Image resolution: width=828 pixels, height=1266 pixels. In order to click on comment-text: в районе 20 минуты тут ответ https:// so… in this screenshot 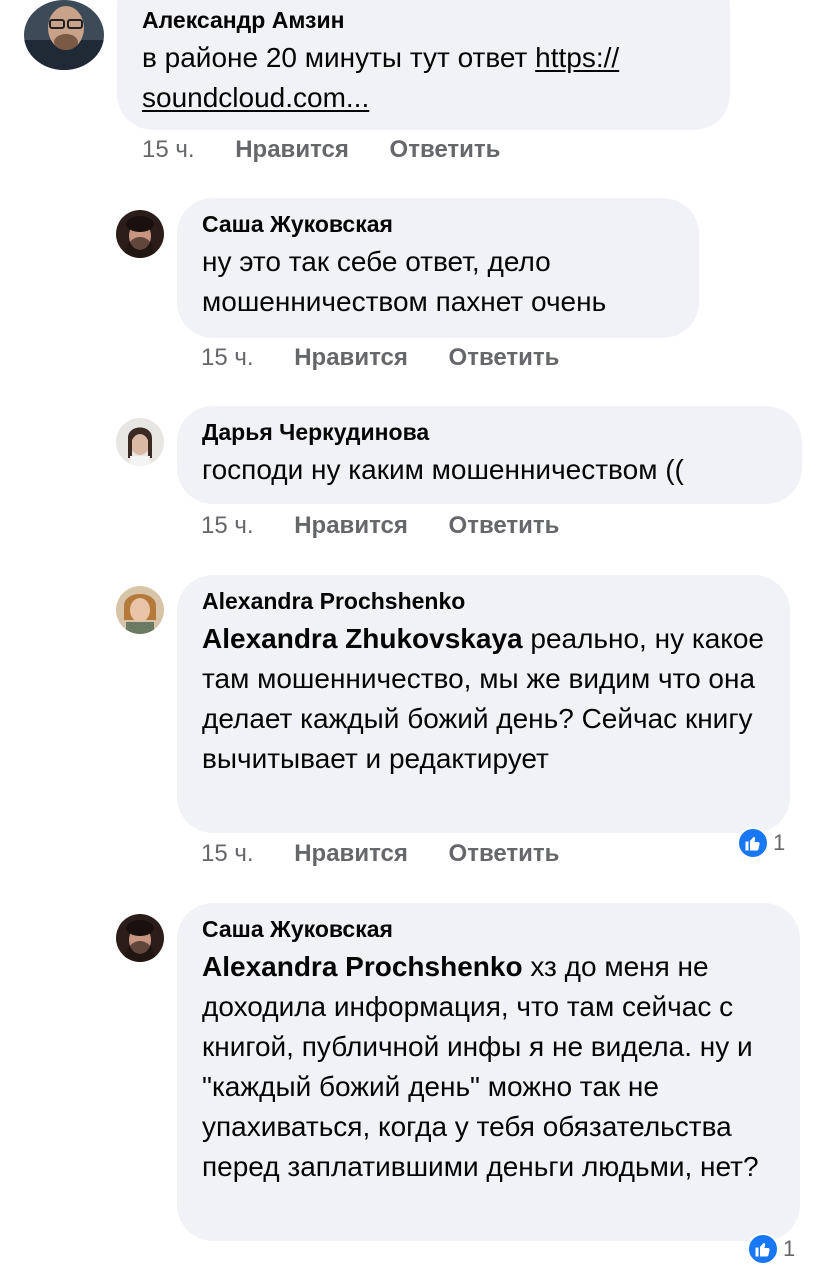, I will do `click(381, 77)`.